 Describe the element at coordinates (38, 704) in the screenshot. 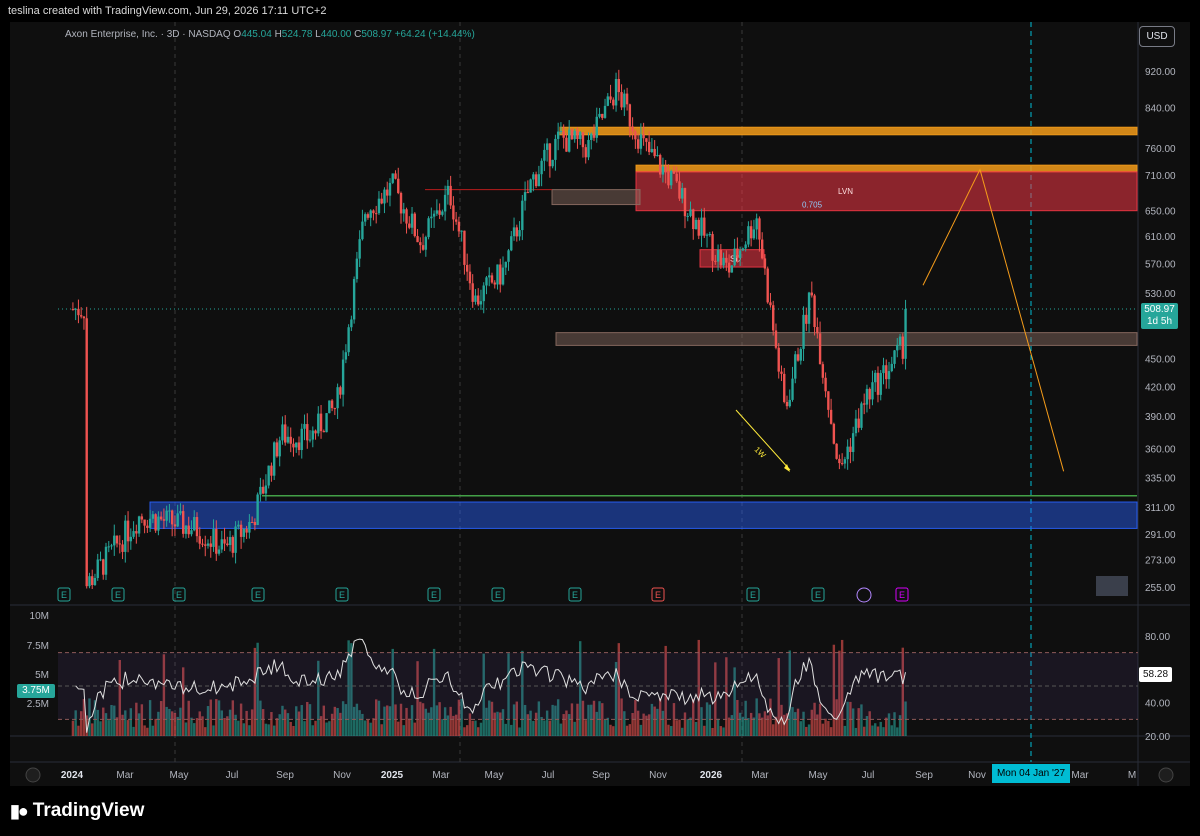

I see `volume-tick-label: 2.5M` at that location.